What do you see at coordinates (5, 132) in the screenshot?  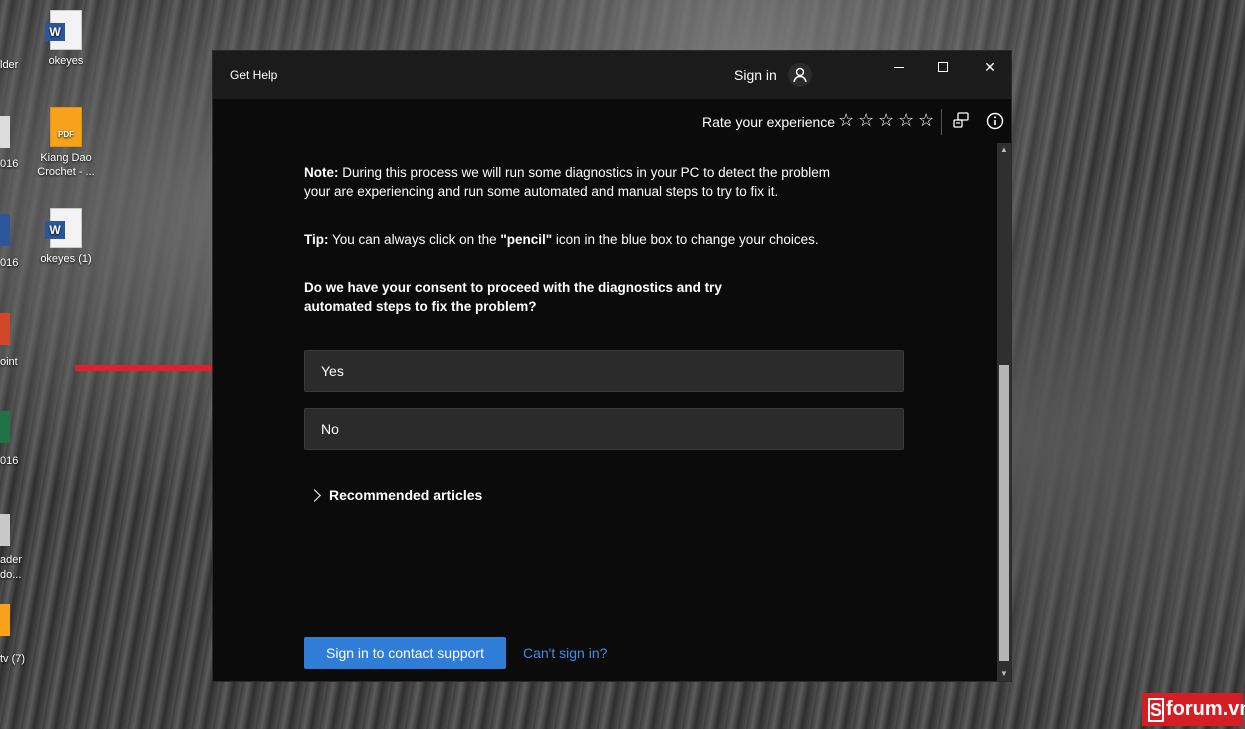 I see `partial-desktop-icon` at bounding box center [5, 132].